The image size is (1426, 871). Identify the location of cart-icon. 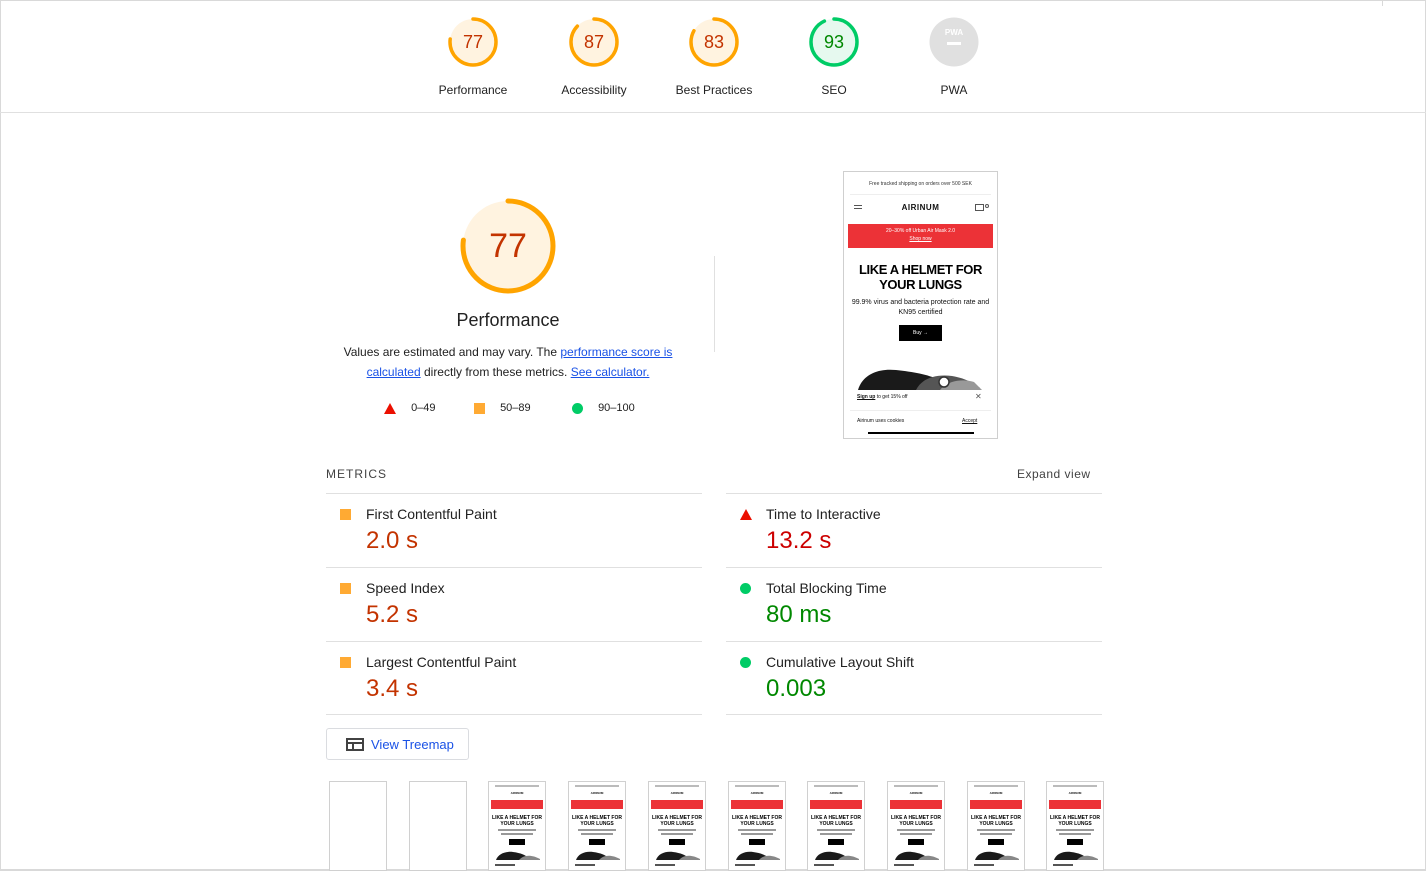
(979, 207).